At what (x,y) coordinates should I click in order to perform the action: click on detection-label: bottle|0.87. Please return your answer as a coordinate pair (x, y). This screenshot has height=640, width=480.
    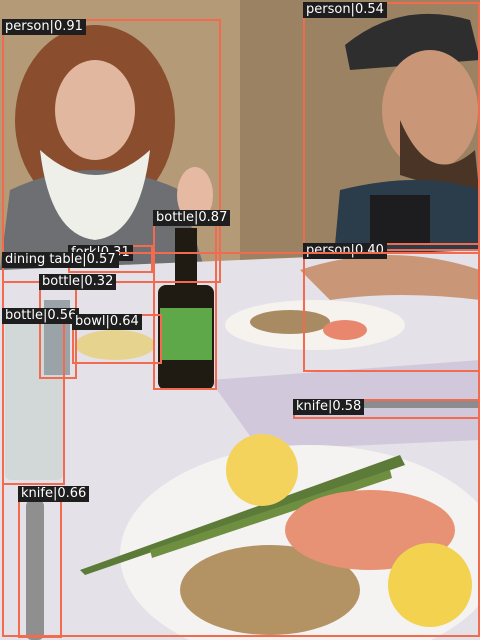
    Looking at the image, I should click on (192, 218).